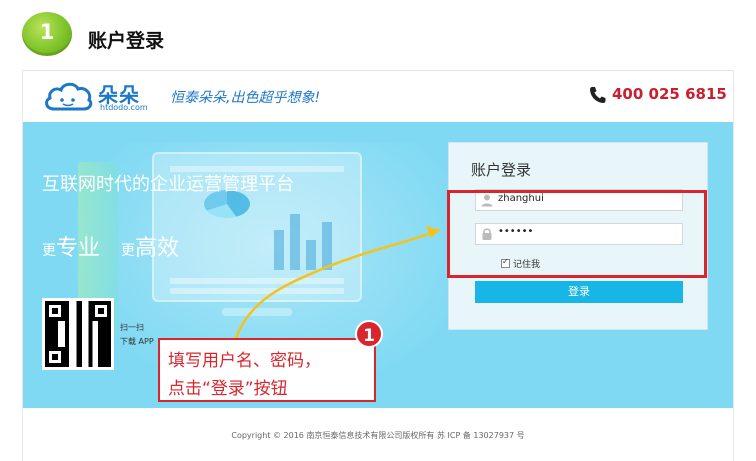 This screenshot has width=756, height=461. Describe the element at coordinates (132, 327) in the screenshot. I see `qr-scan-label: 扫一扫` at that location.